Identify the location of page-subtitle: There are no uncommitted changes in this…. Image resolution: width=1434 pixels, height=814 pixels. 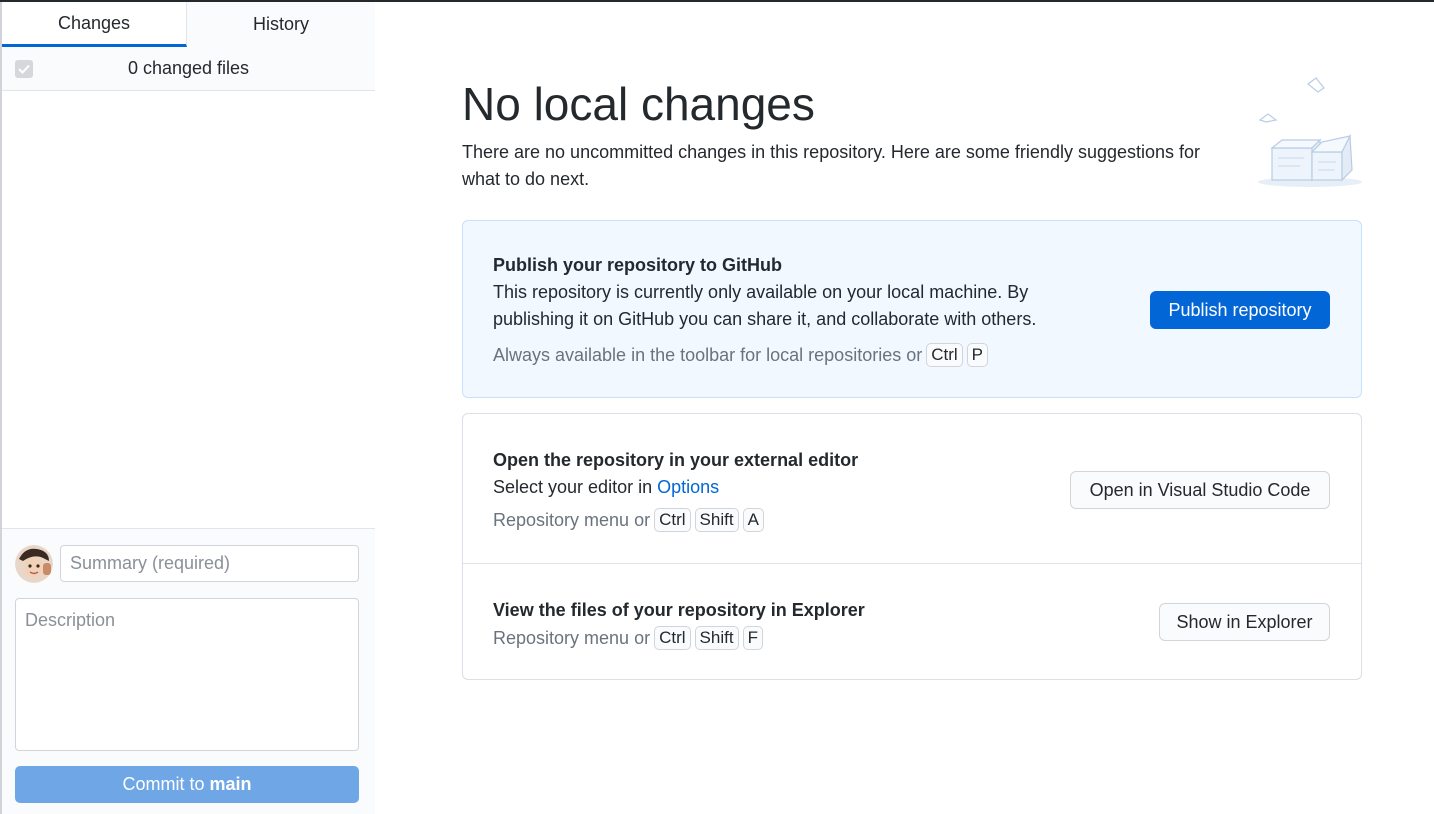
(831, 165).